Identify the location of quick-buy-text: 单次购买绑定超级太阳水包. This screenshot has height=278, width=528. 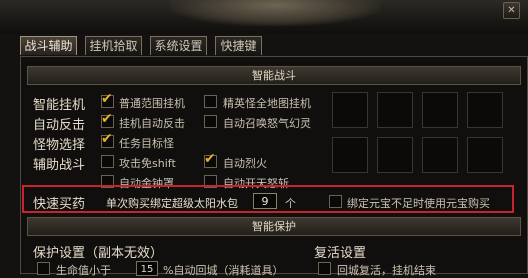
(172, 203).